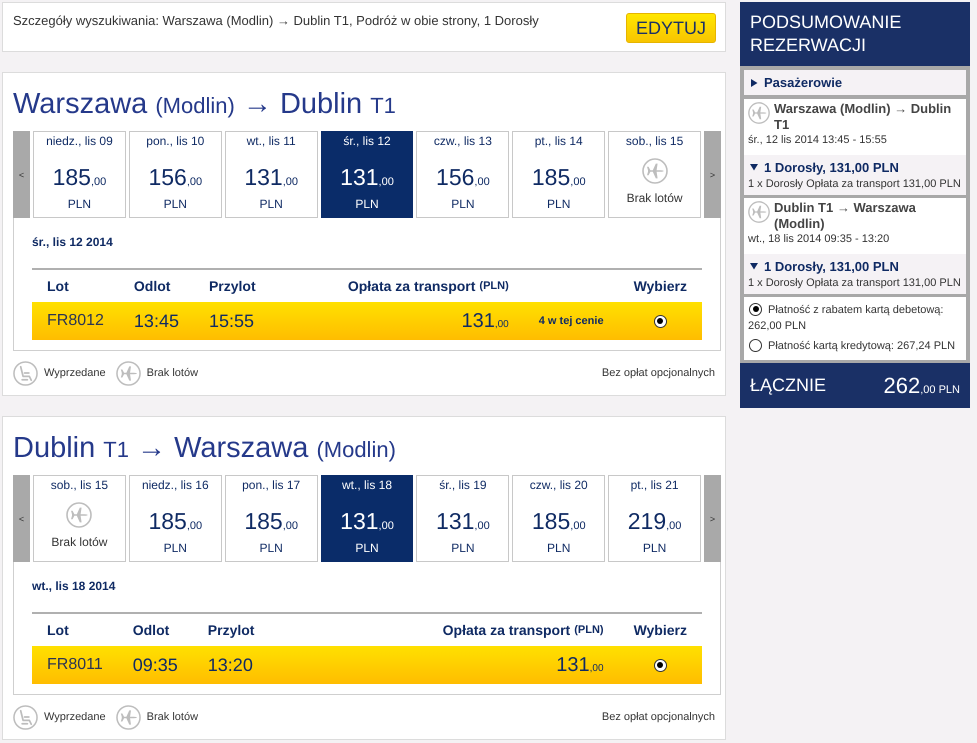 The height and width of the screenshot is (743, 977). I want to click on route-title: Warszawa (Modlin) → Dublin T1, so click(204, 104).